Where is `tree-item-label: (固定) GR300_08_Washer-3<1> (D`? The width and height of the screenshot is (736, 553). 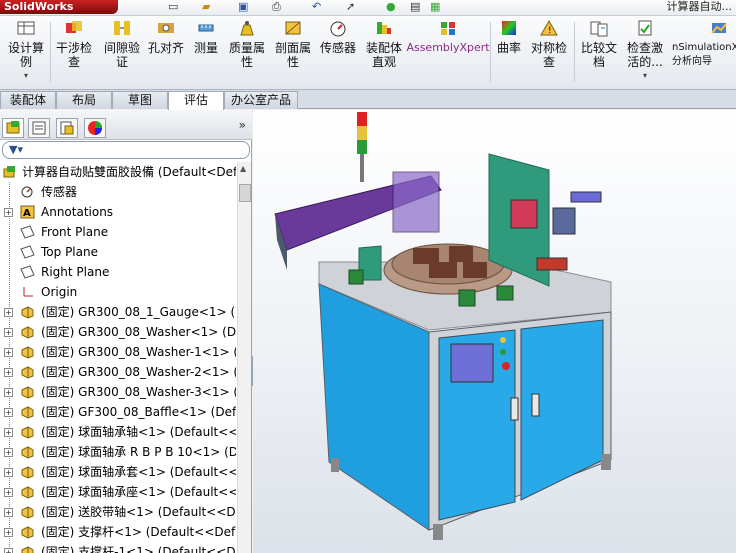
tree-item-label: (固定) GR300_08_Washer-3<1> (D is located at coordinates (138, 392).